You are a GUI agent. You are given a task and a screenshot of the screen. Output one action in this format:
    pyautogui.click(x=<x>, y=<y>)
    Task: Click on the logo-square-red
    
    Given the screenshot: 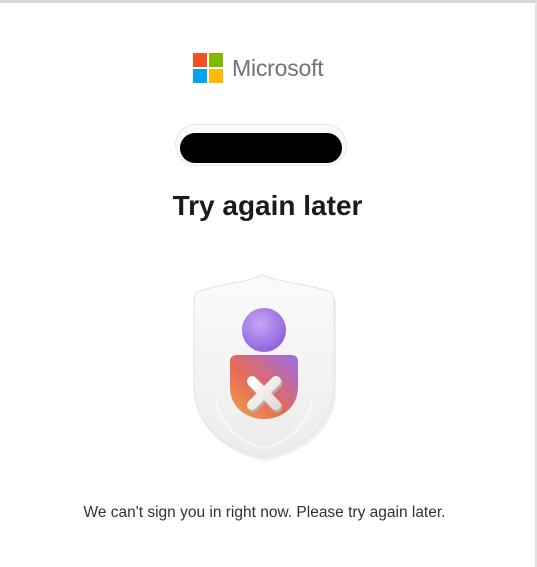 What is the action you would take?
    pyautogui.click(x=200, y=60)
    